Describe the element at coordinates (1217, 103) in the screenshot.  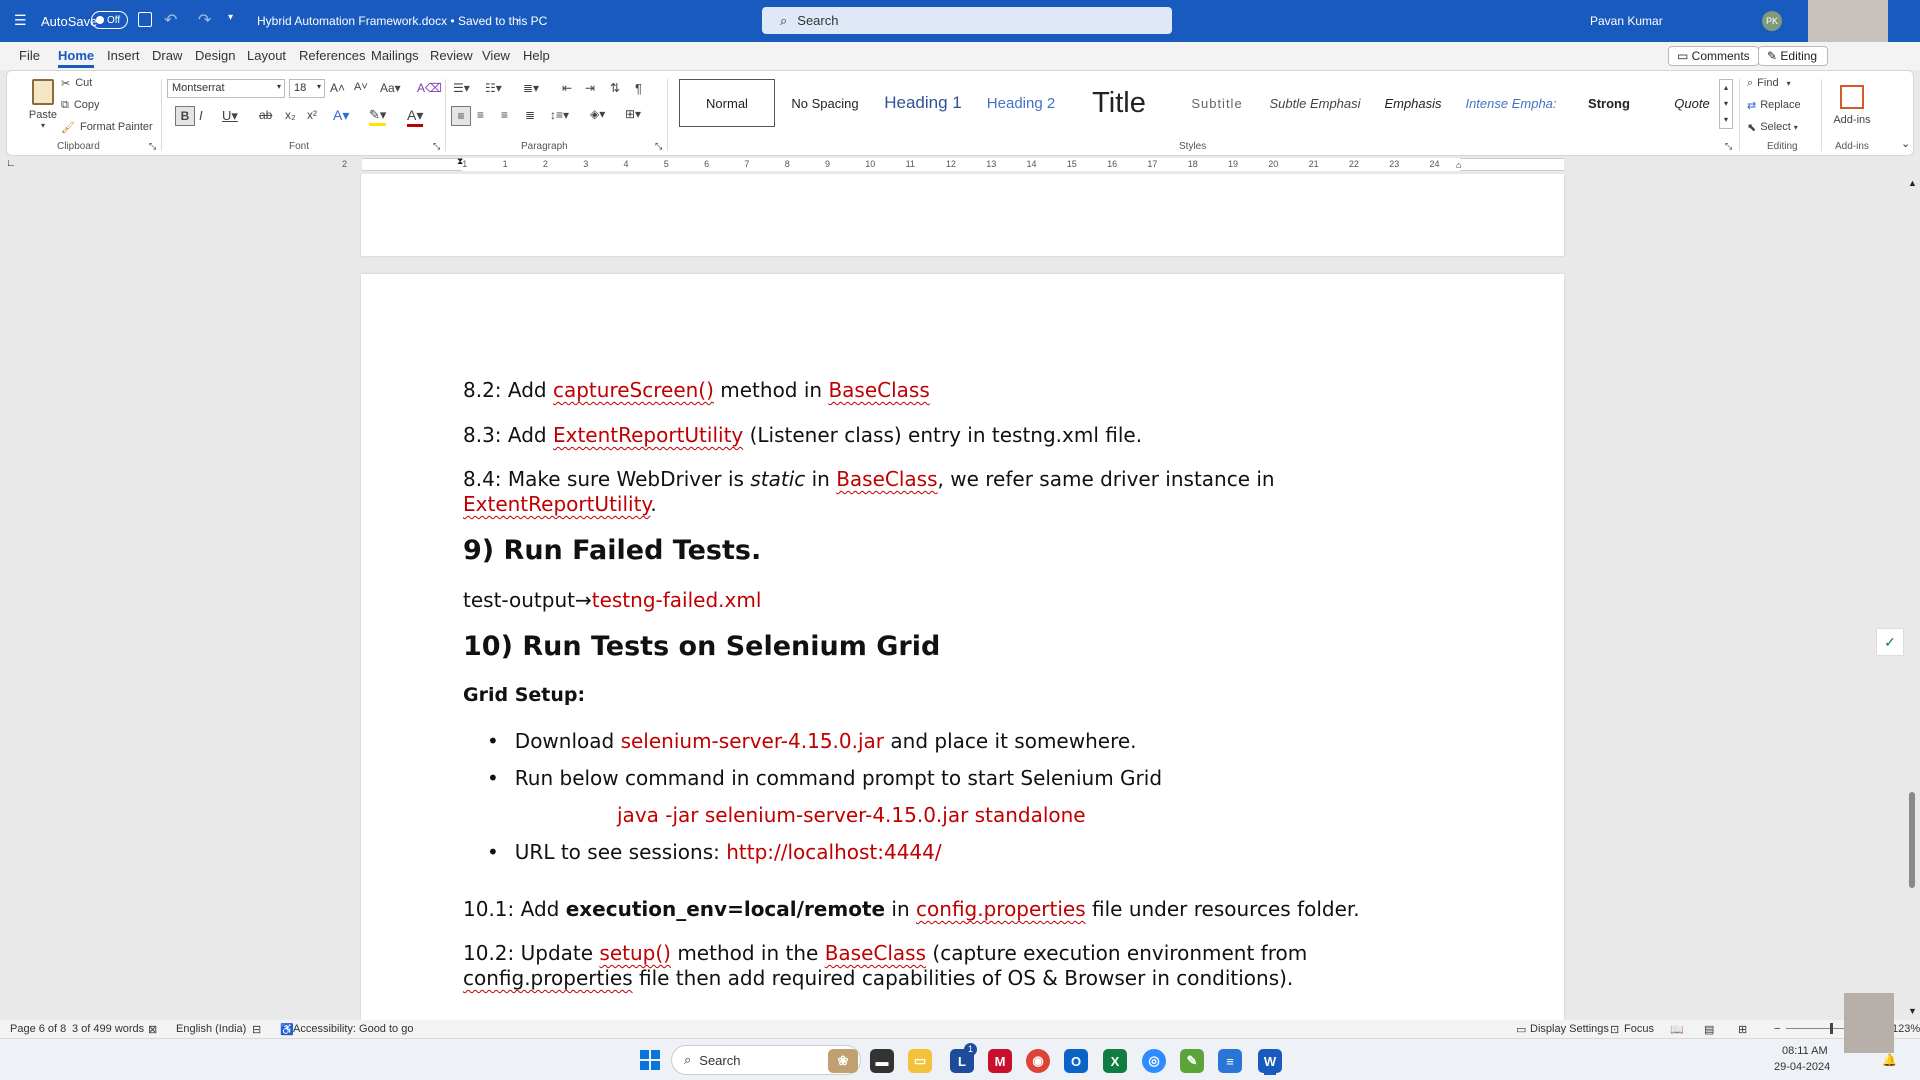
I see `style-subtitle: Subtitle` at that location.